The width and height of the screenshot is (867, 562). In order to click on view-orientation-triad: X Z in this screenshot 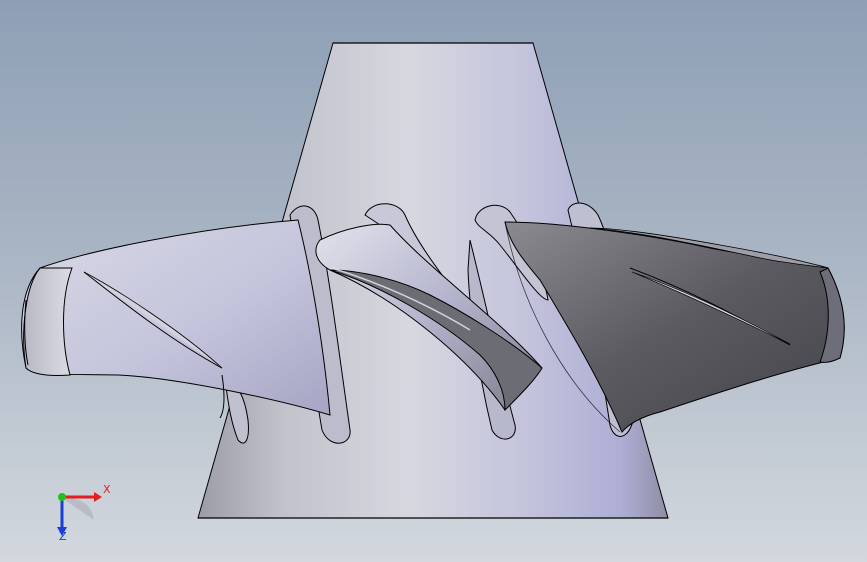, I will do `click(80, 515)`.